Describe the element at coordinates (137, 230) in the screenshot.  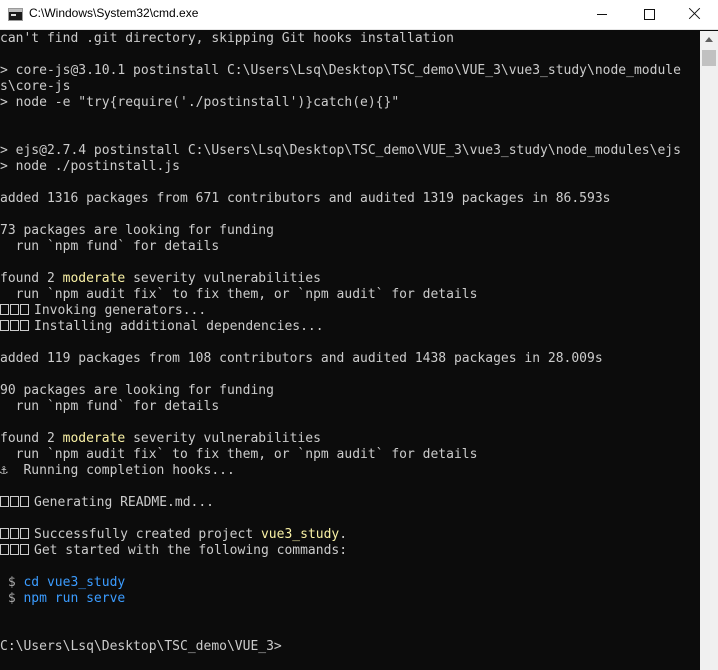
I see `console-line: 73 packages are looking for funding` at that location.